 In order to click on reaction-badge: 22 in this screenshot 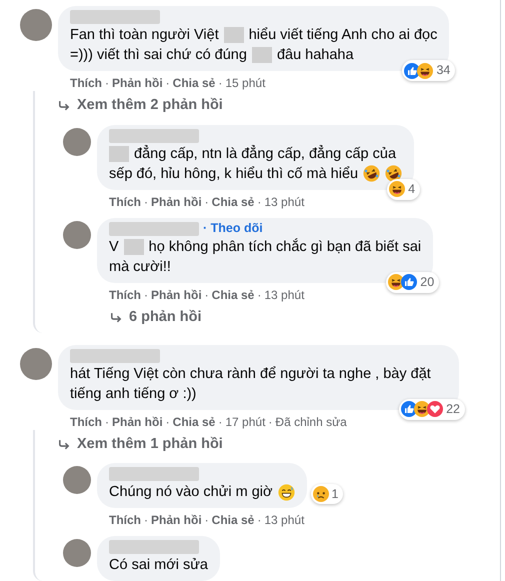, I will do `click(432, 409)`.